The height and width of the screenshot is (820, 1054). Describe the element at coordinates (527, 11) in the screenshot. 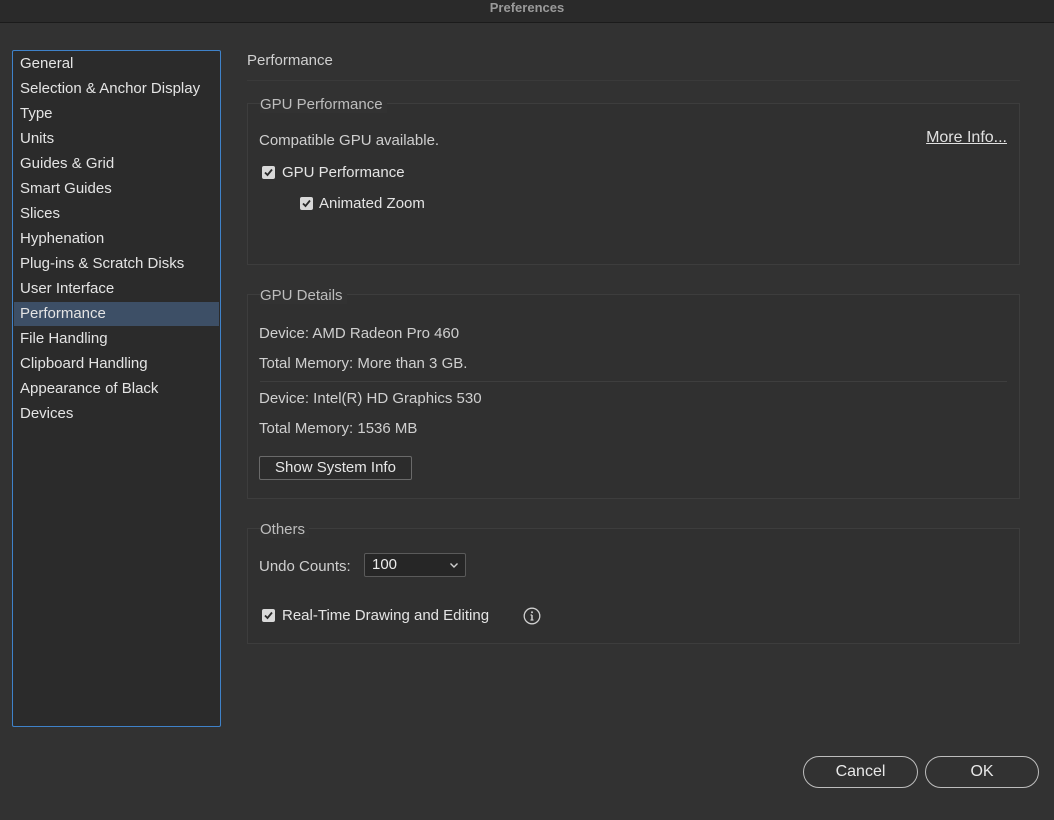

I see `window-title: Preferences` at that location.